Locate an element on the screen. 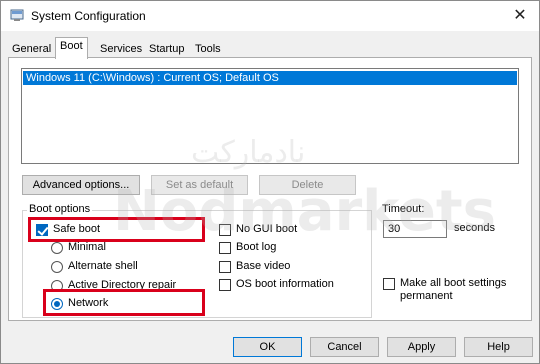  base-video-label: Base video is located at coordinates (263, 266).